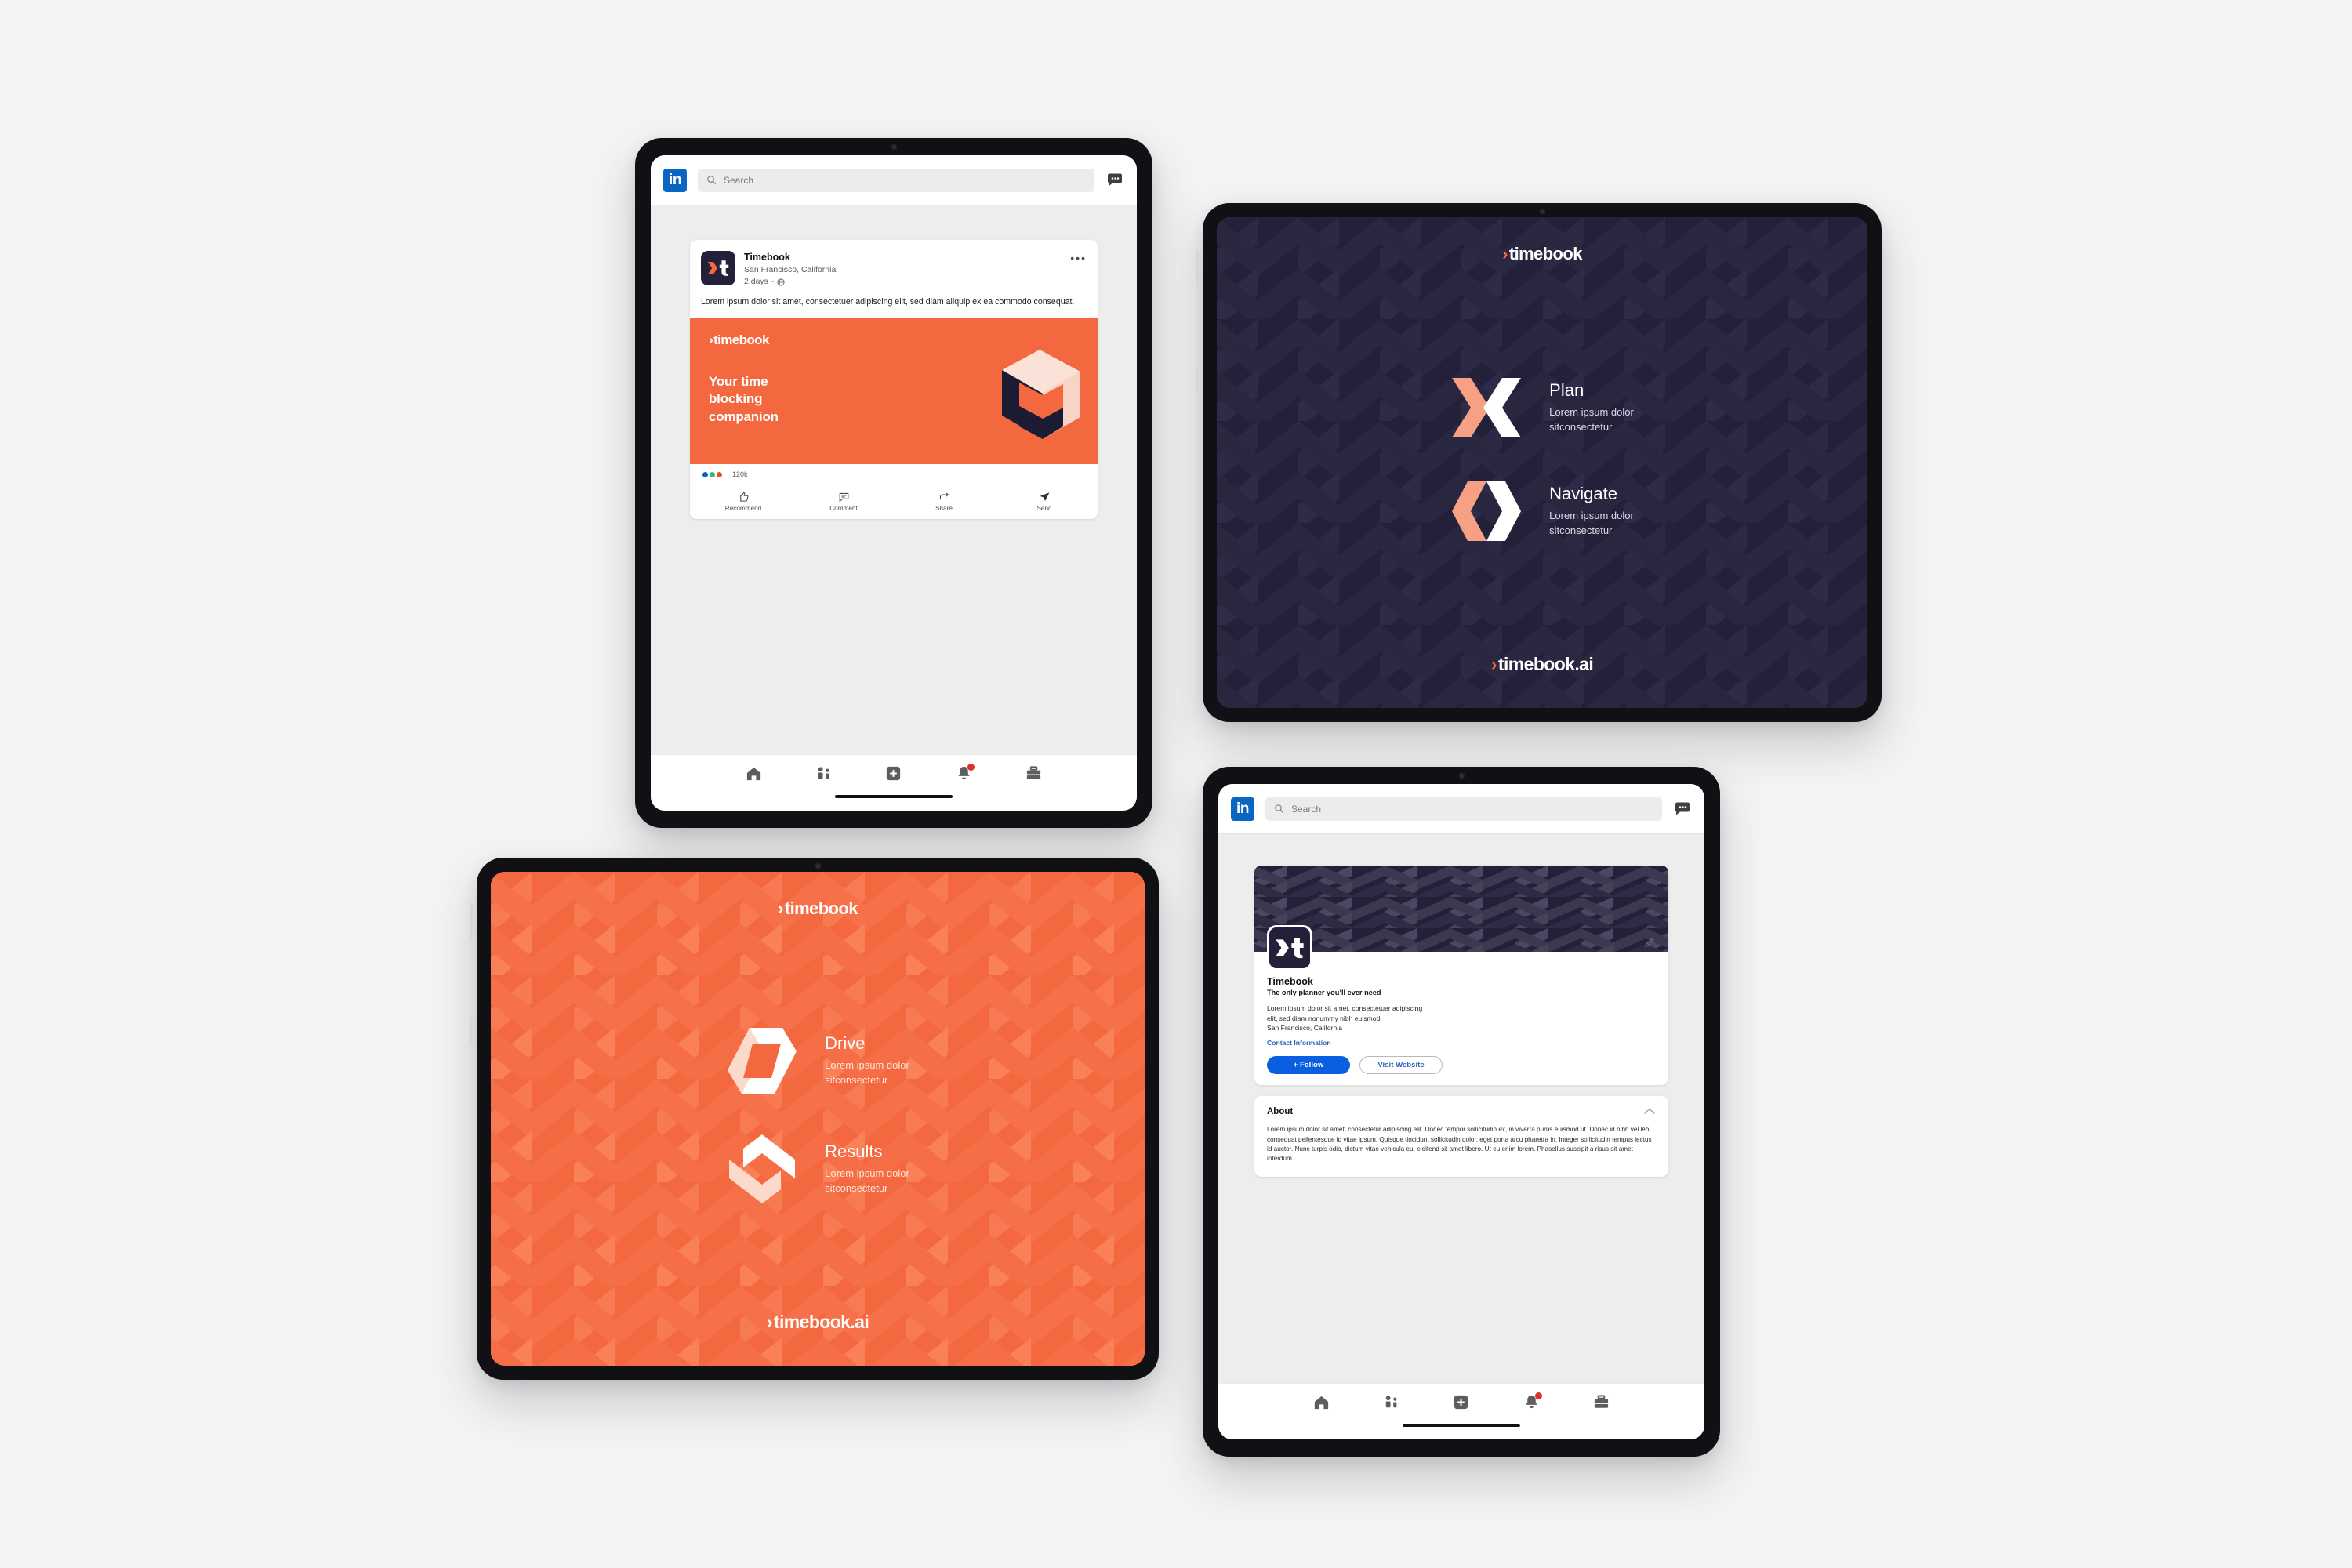  I want to click on post-author-location: San Francisco, California, so click(790, 269).